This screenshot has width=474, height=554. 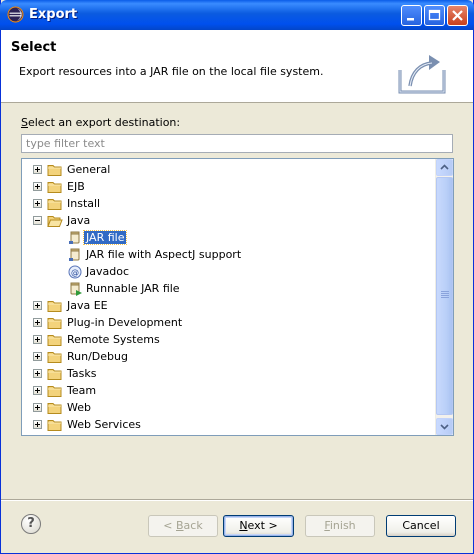 I want to click on tree-label: Java, so click(x=79, y=220).